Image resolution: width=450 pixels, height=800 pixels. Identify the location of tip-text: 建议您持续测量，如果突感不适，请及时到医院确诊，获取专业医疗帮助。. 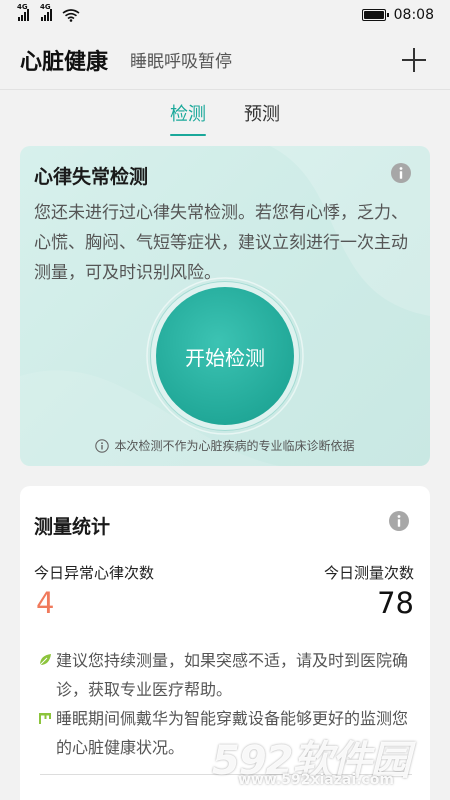
(232, 675).